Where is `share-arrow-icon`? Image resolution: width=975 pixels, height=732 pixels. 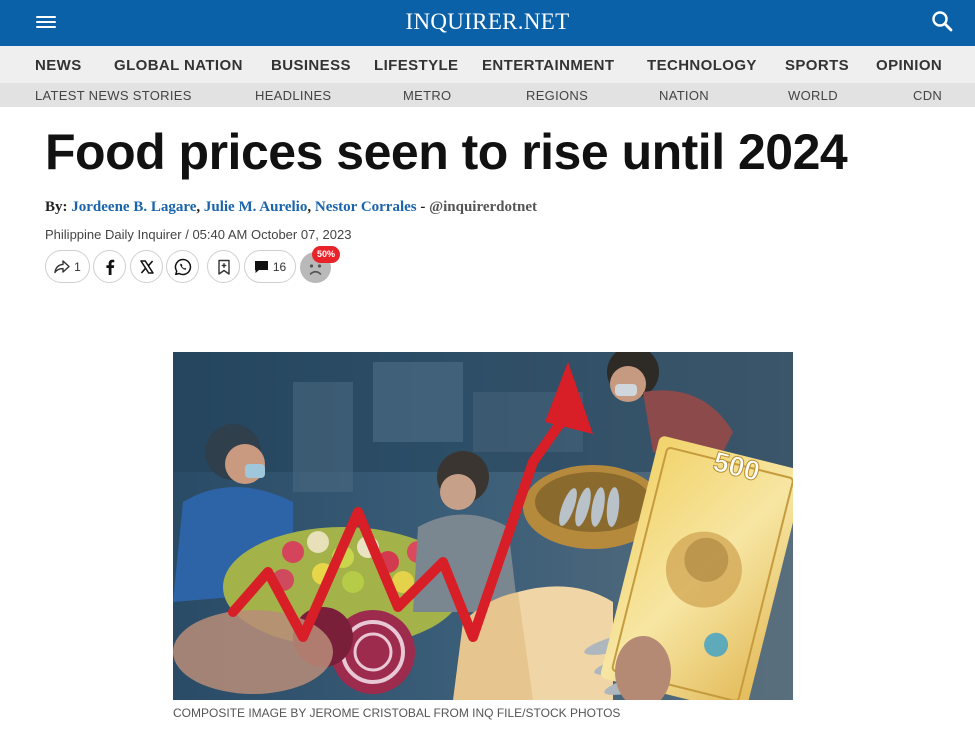
share-arrow-icon is located at coordinates (62, 266).